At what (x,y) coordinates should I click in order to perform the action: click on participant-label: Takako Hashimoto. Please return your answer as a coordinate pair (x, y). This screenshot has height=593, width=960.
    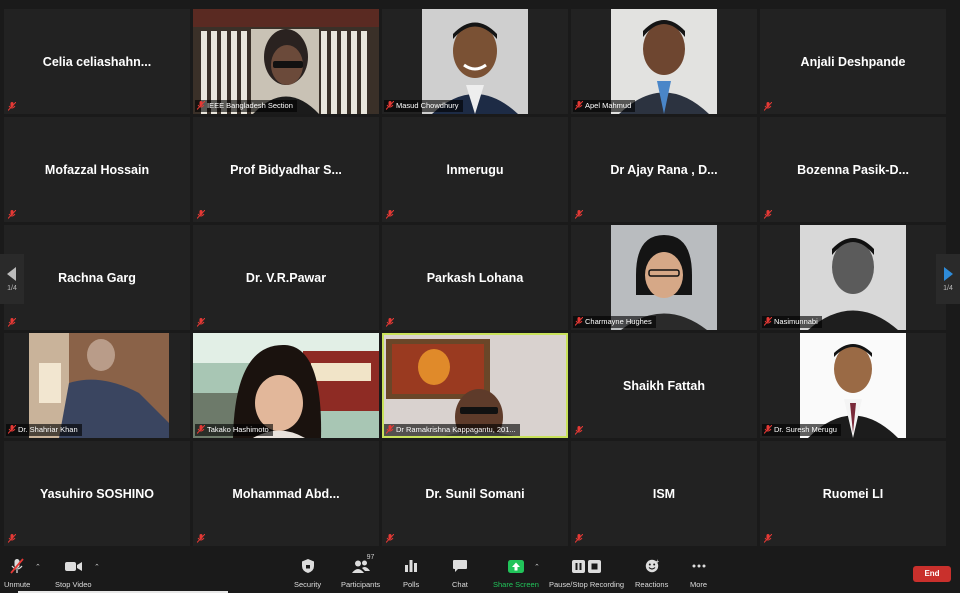
    Looking at the image, I should click on (234, 430).